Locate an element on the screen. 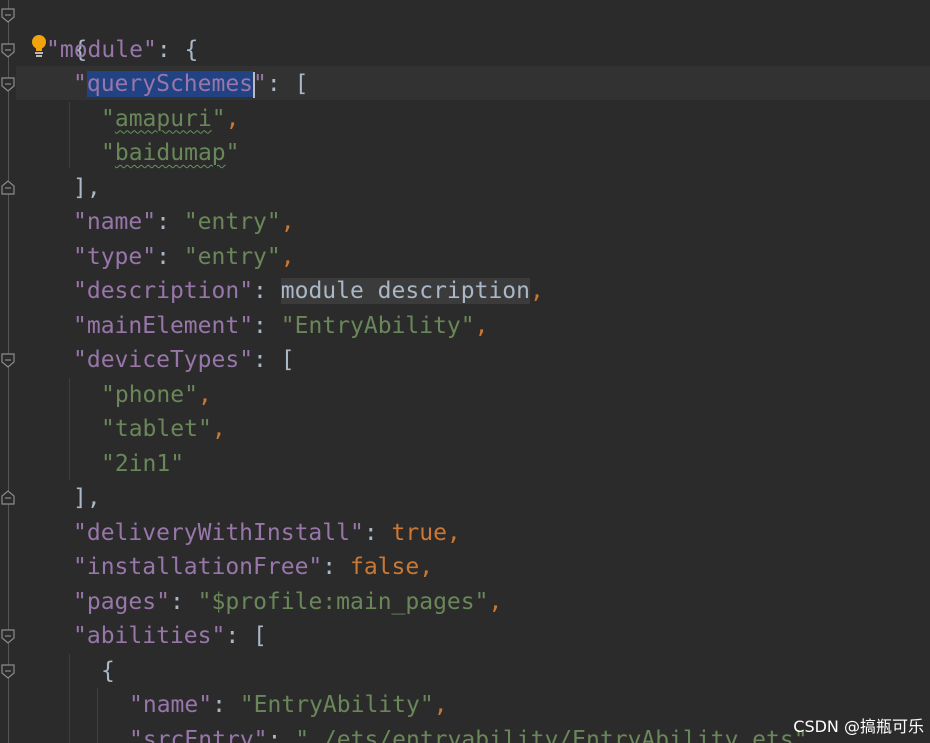 The width and height of the screenshot is (930, 743). code-line: "name": "entry", is located at coordinates (156, 222).